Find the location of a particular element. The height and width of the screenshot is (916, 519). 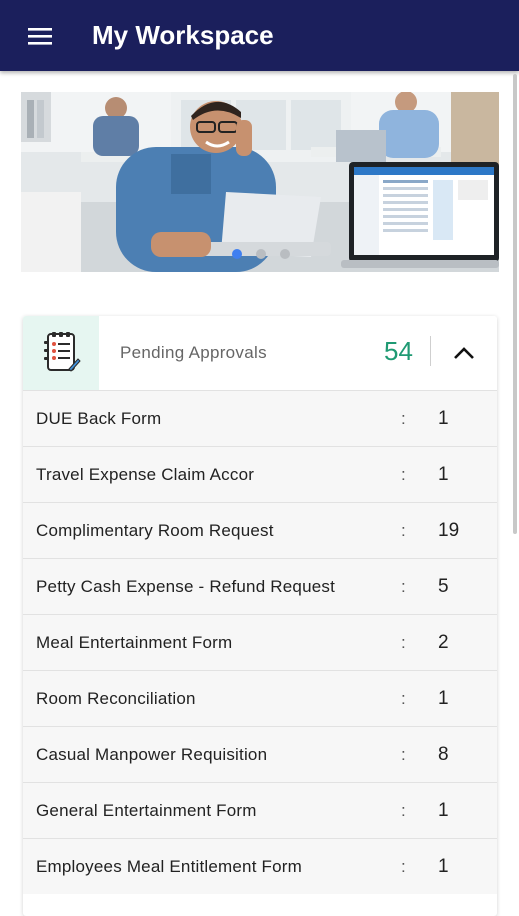

approval-count: 19 is located at coordinates (449, 530).